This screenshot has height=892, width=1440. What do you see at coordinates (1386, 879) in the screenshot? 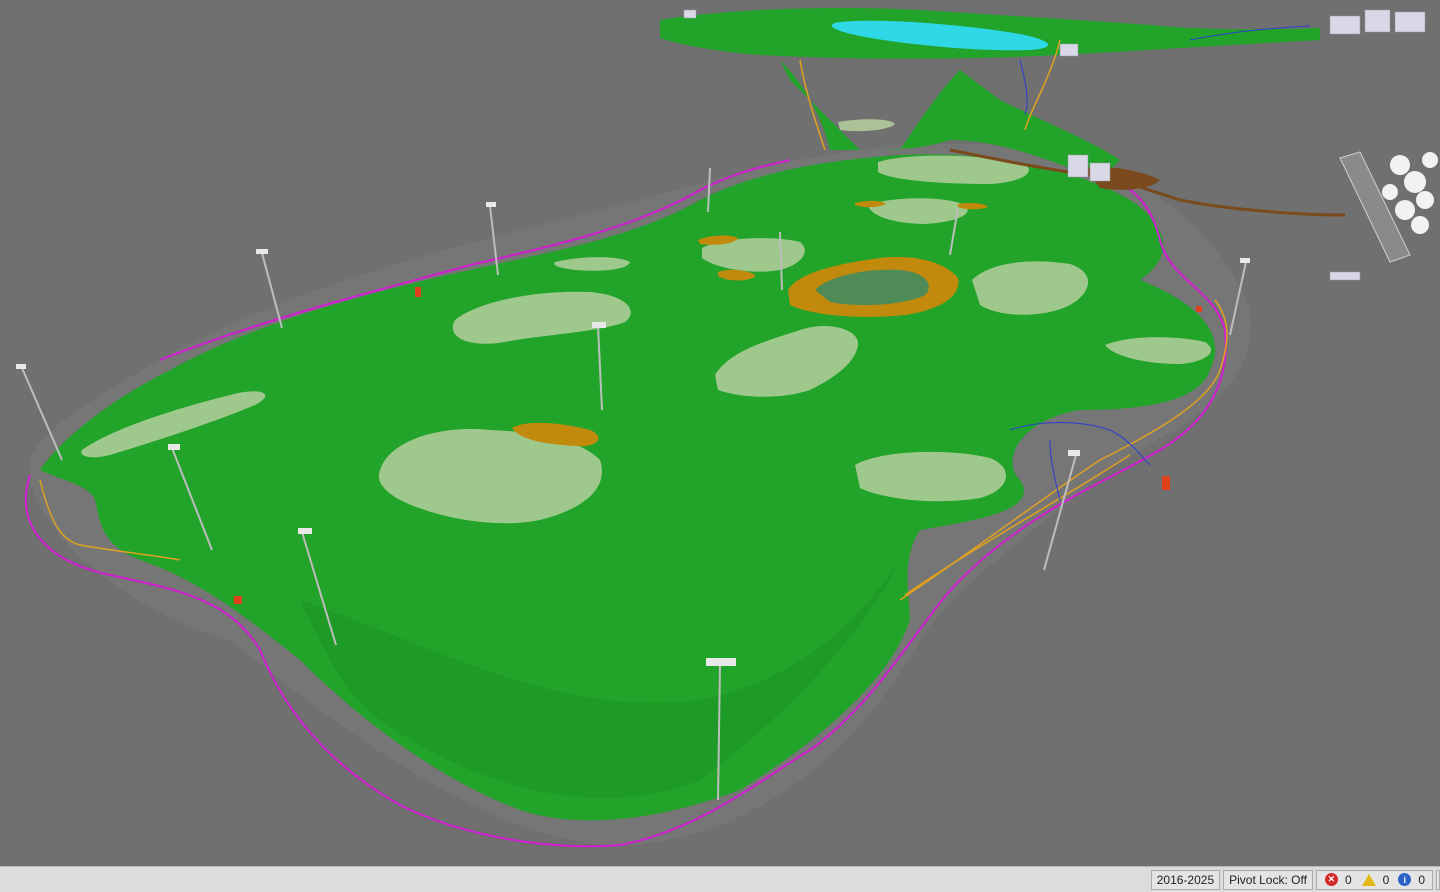
I see `warning-count: 0` at bounding box center [1386, 879].